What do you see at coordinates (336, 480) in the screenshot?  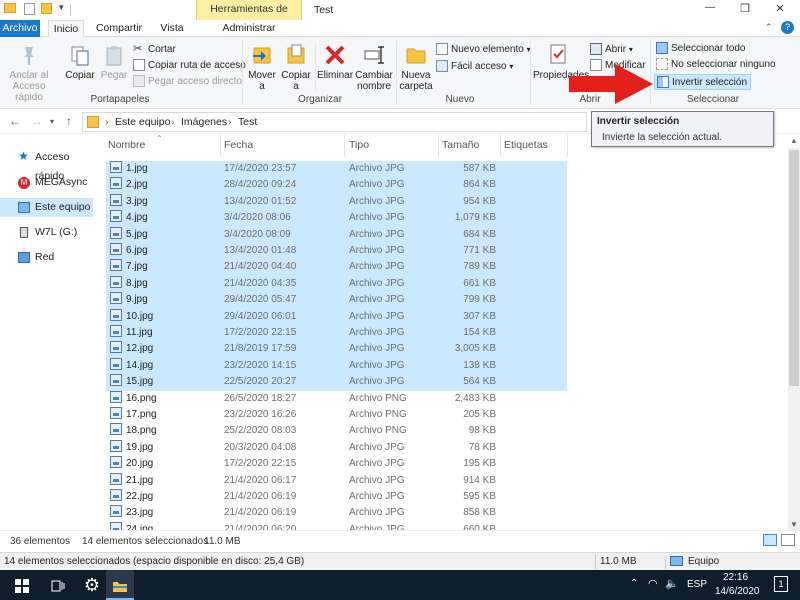 I see `table-row: 21.jpg 21/4/2020 06:17 Archivo JPG 914 KB` at bounding box center [336, 480].